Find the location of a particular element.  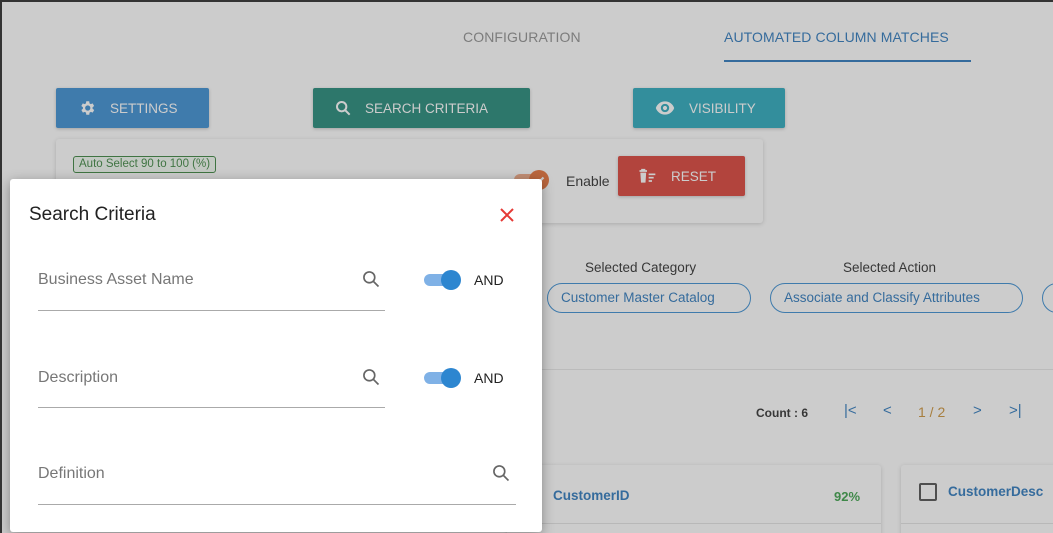

close-icon is located at coordinates (507, 215).